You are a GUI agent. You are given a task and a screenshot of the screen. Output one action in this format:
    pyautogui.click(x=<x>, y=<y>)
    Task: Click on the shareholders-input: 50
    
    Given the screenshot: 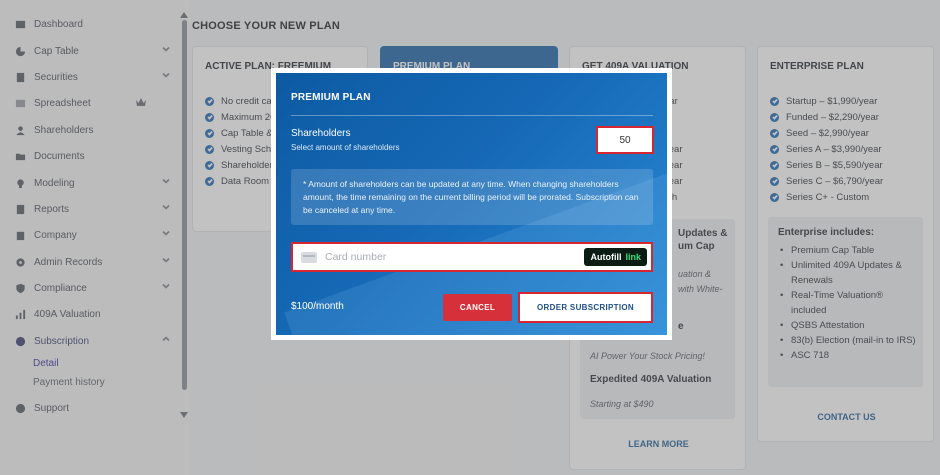 What is the action you would take?
    pyautogui.click(x=625, y=140)
    